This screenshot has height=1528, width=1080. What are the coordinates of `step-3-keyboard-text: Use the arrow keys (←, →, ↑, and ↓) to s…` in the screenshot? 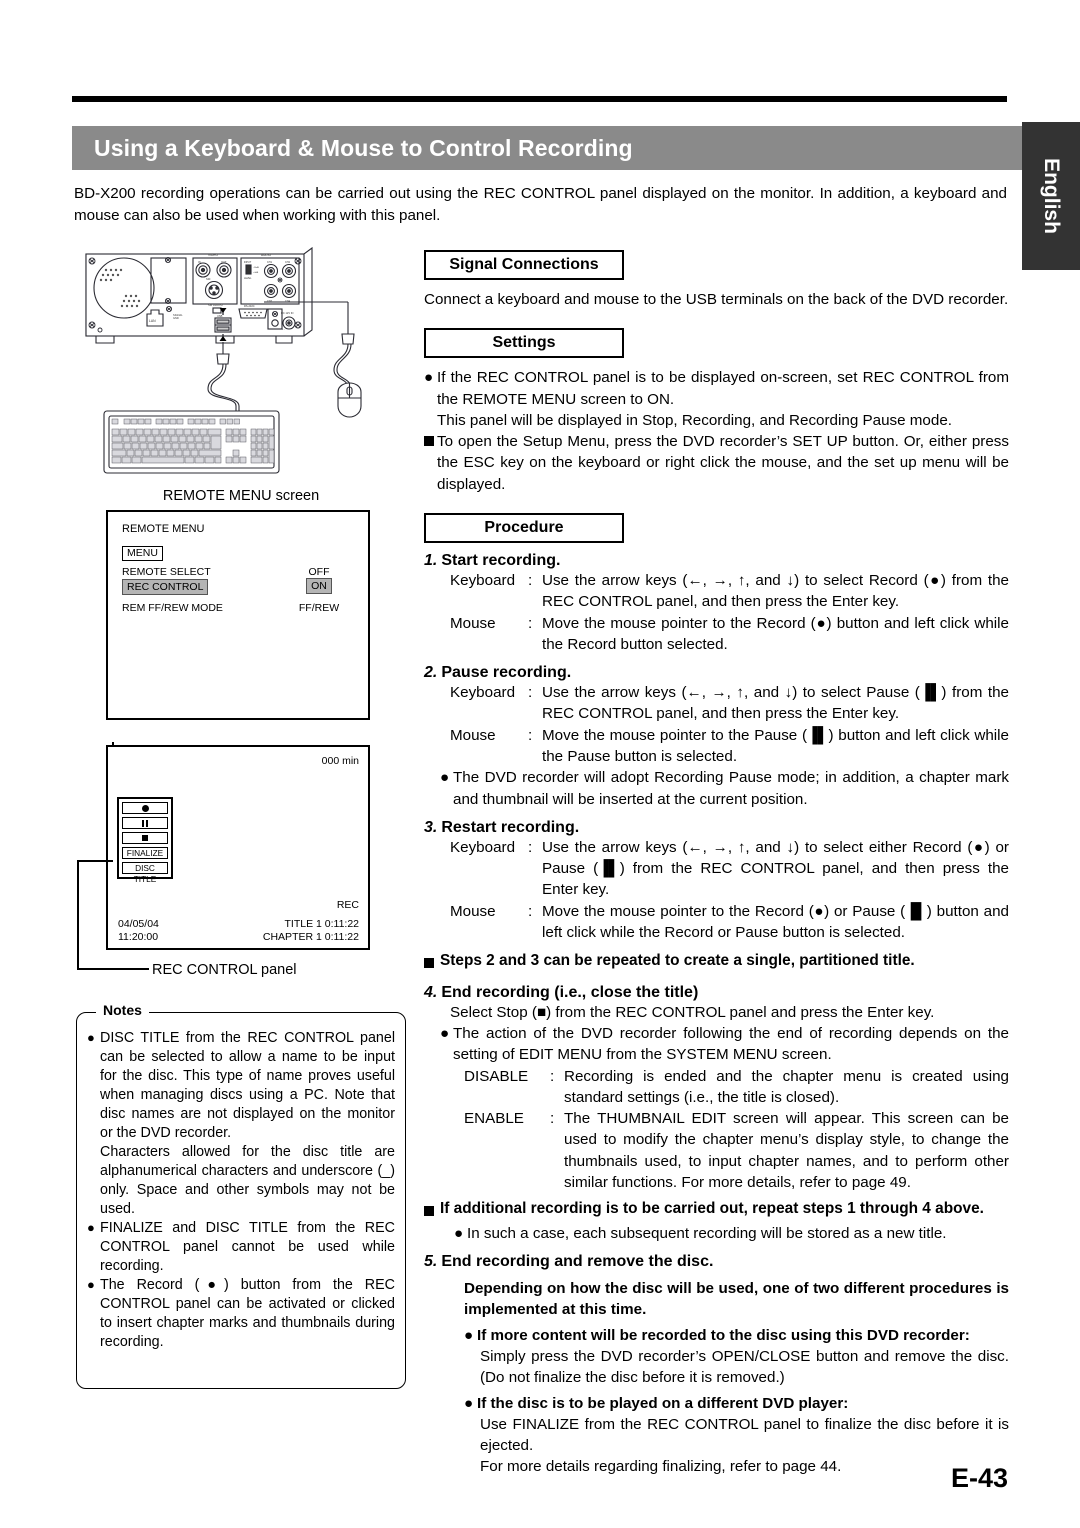 It's located at (775, 868).